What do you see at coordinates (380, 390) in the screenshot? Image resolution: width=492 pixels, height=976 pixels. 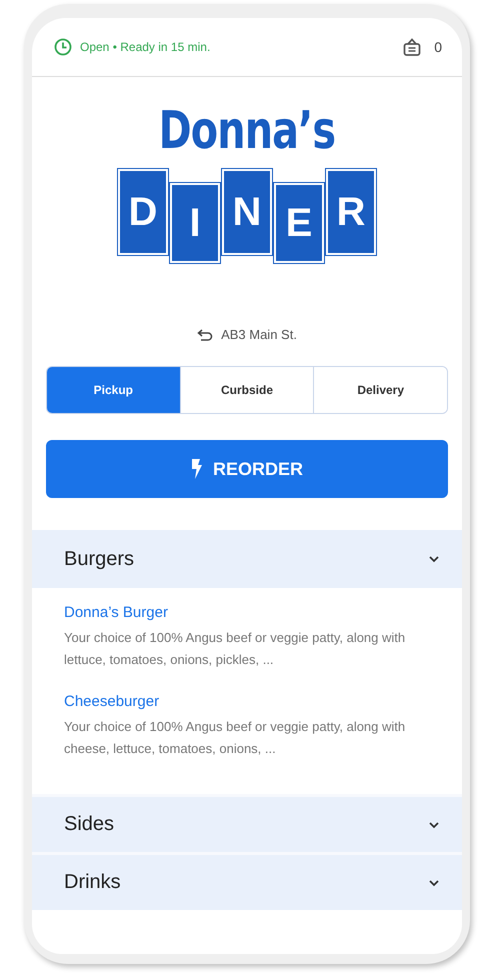 I see `order-type-tab: Delivery` at bounding box center [380, 390].